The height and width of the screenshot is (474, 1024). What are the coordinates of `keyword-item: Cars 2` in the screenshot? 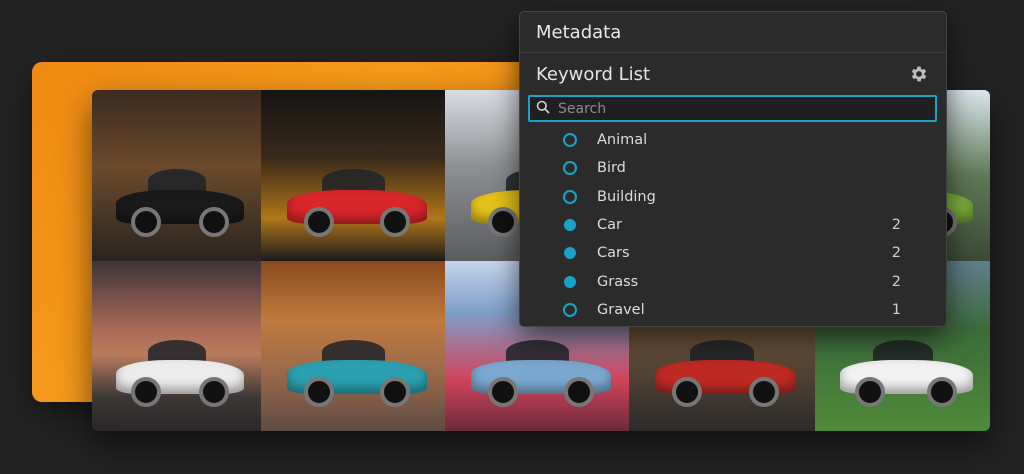 It's located at (733, 253).